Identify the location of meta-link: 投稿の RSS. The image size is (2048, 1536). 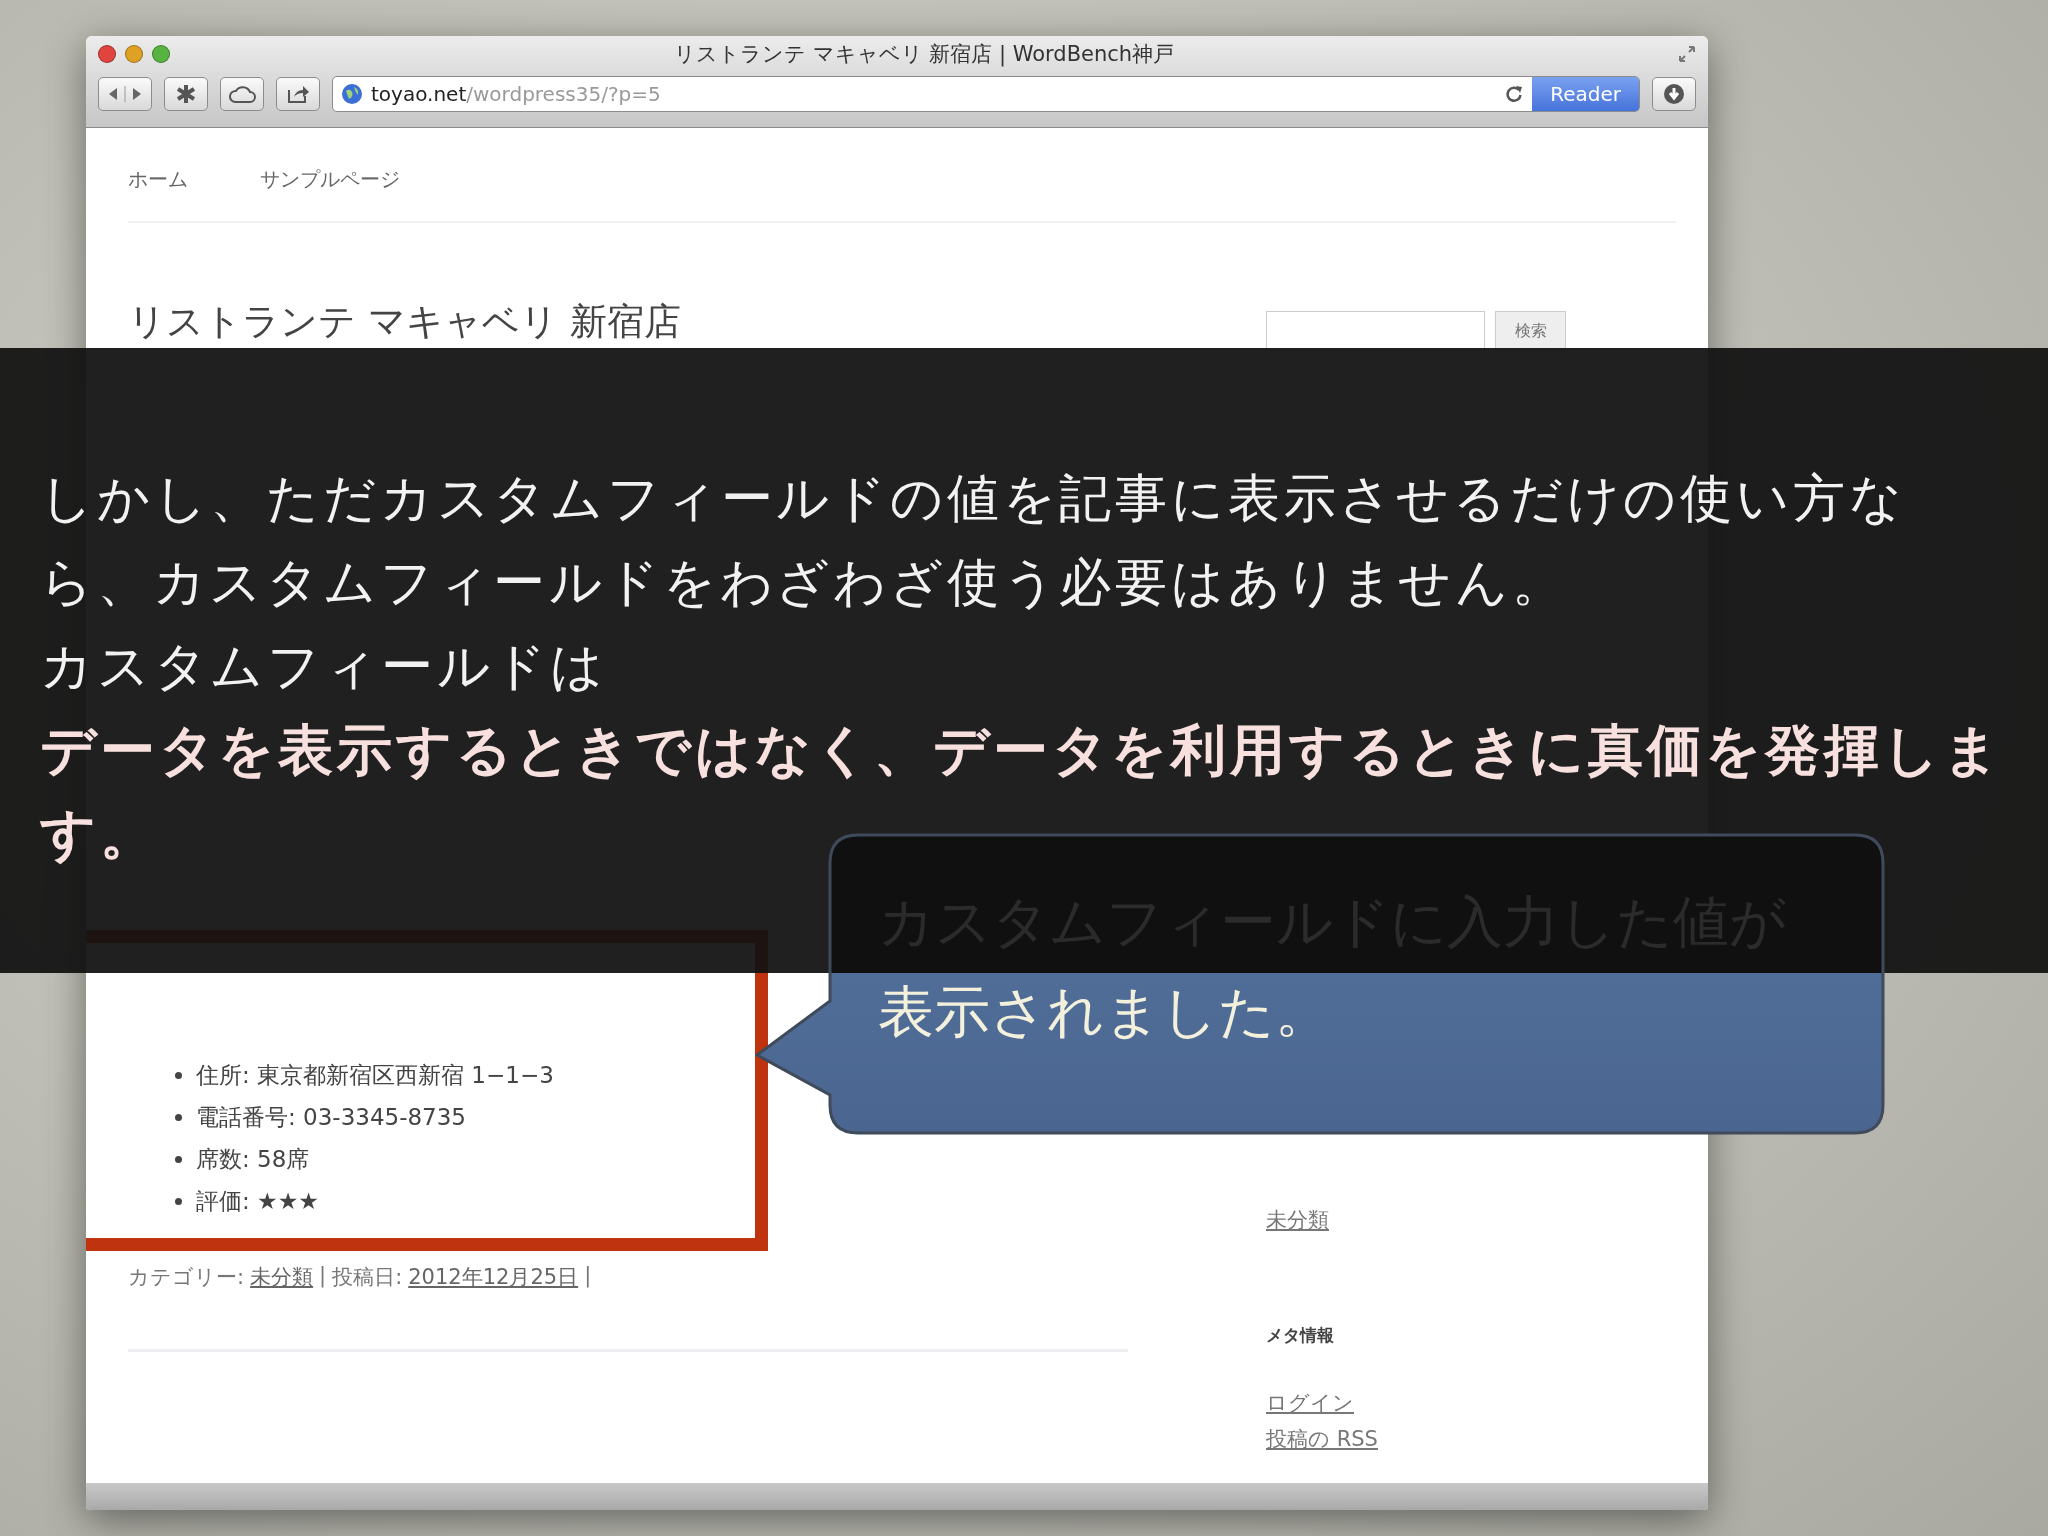
(1416, 1439).